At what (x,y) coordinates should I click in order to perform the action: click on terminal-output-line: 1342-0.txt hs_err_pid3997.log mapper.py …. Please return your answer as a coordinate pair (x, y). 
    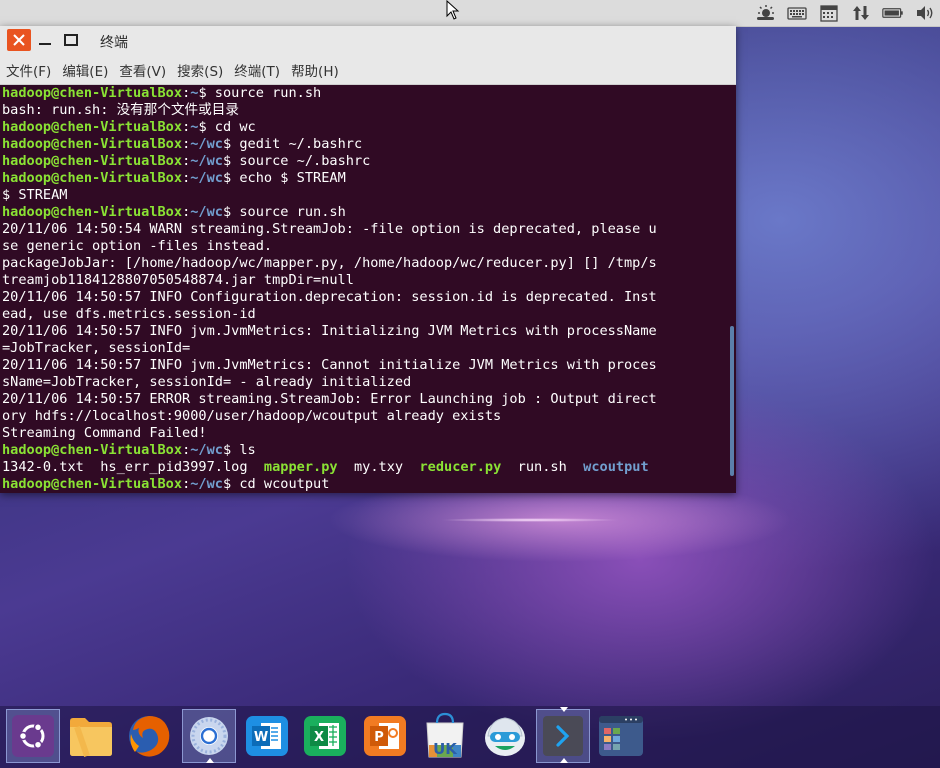
    Looking at the image, I should click on (325, 467).